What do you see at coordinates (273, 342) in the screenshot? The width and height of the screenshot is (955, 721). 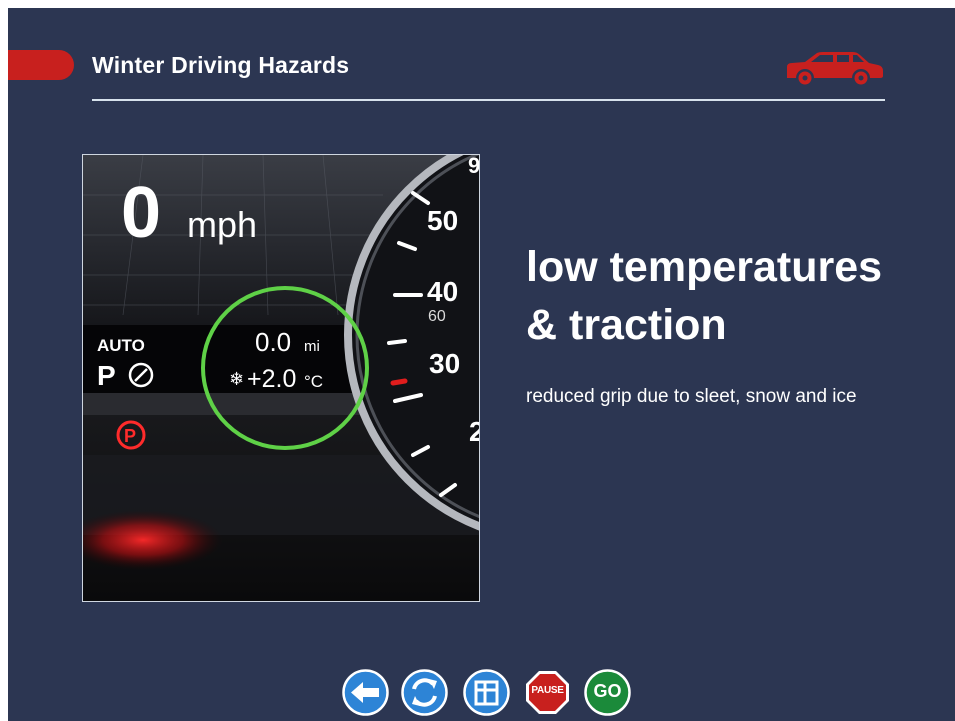 I see `odometer-value: 0.0` at bounding box center [273, 342].